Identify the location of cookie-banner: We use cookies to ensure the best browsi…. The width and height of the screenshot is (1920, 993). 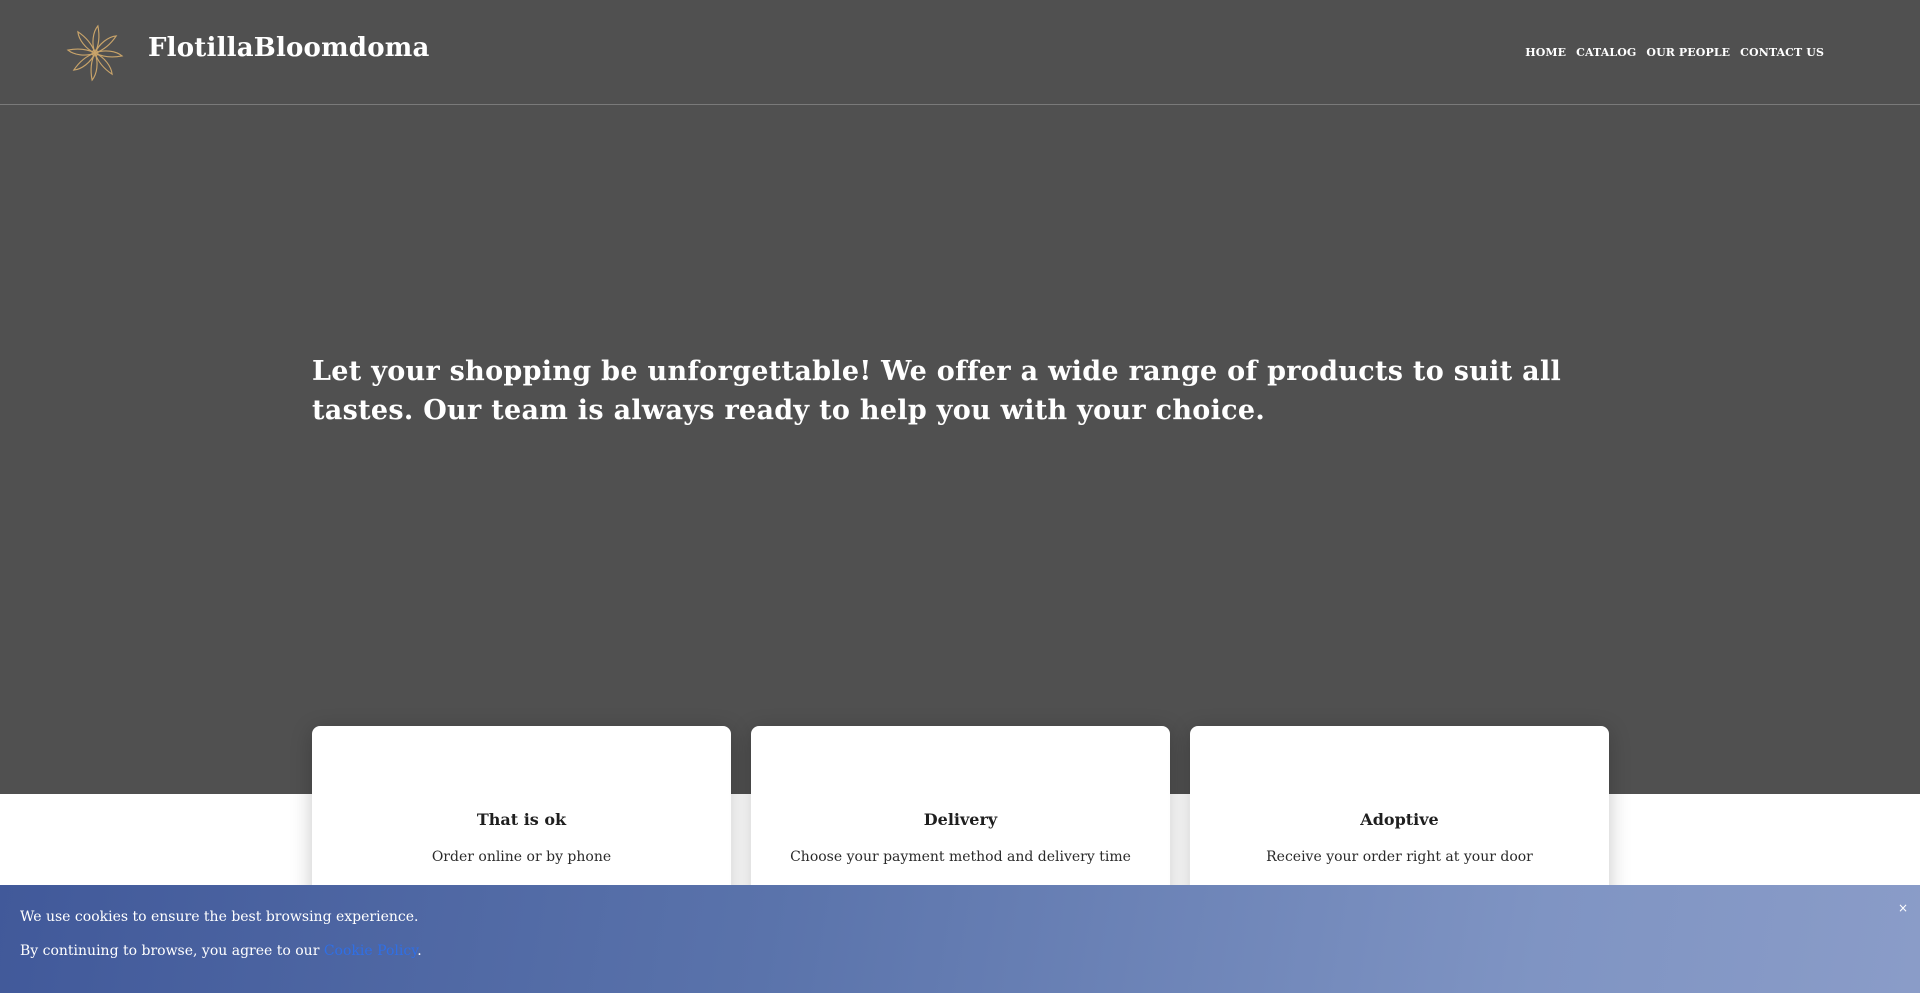
(960, 939).